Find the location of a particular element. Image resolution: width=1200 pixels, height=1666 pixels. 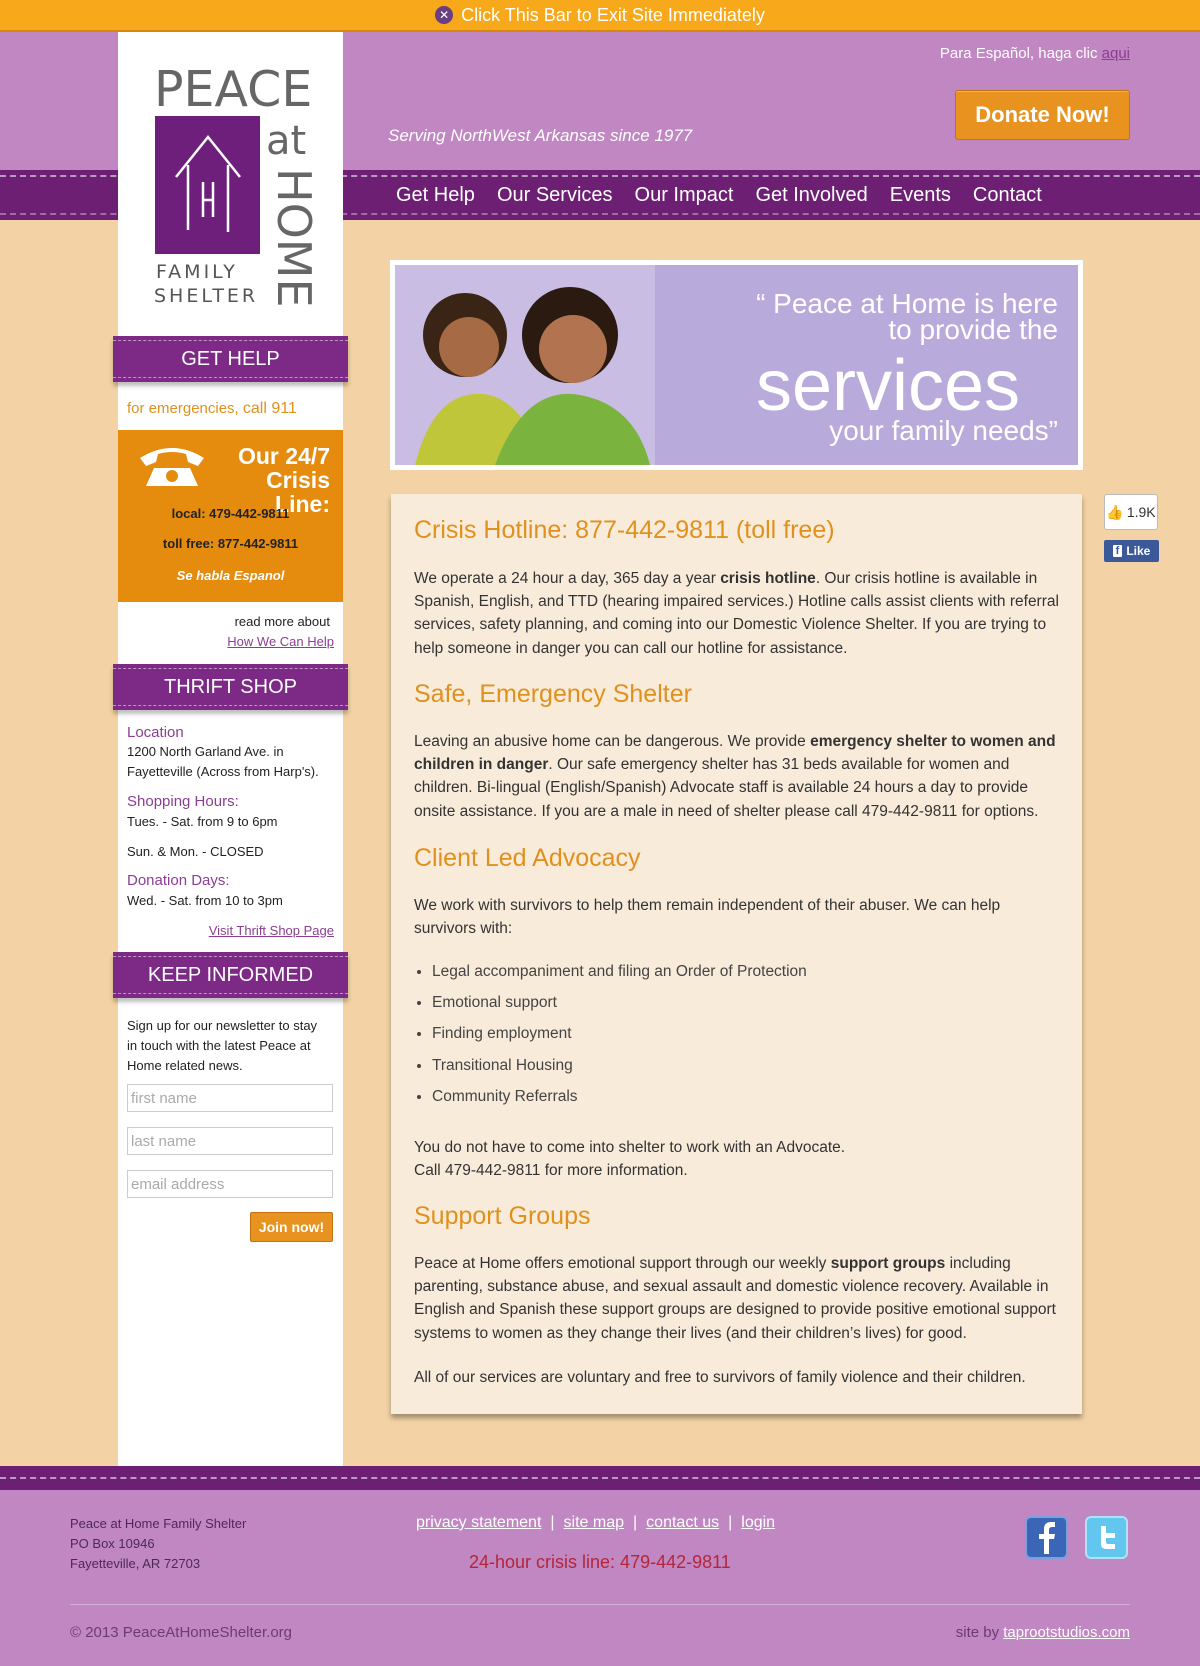

nav-contact: Contact is located at coordinates (1007, 195).